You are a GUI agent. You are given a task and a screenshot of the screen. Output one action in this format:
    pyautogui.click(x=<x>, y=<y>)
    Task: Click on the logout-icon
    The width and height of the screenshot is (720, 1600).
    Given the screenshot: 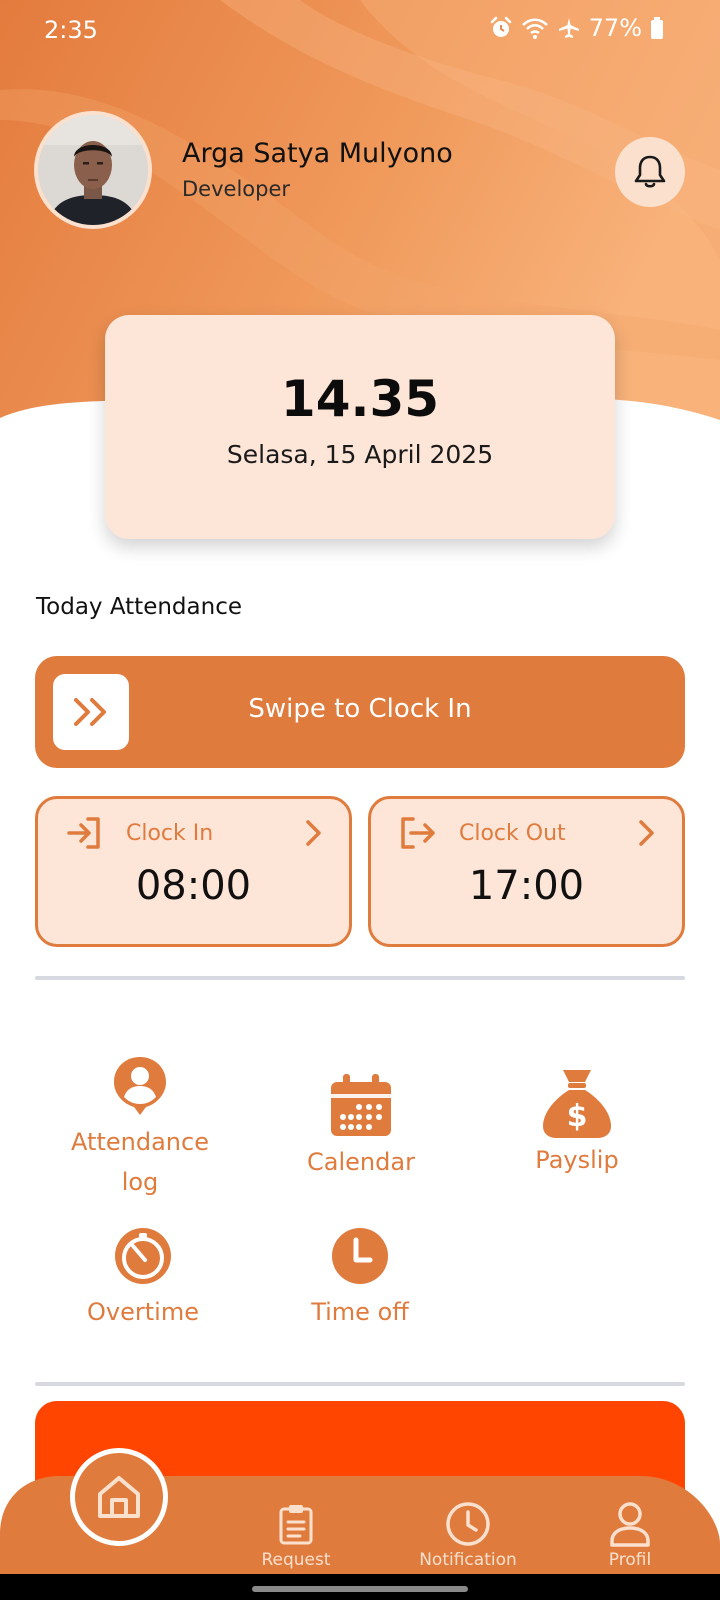 What is the action you would take?
    pyautogui.click(x=418, y=833)
    